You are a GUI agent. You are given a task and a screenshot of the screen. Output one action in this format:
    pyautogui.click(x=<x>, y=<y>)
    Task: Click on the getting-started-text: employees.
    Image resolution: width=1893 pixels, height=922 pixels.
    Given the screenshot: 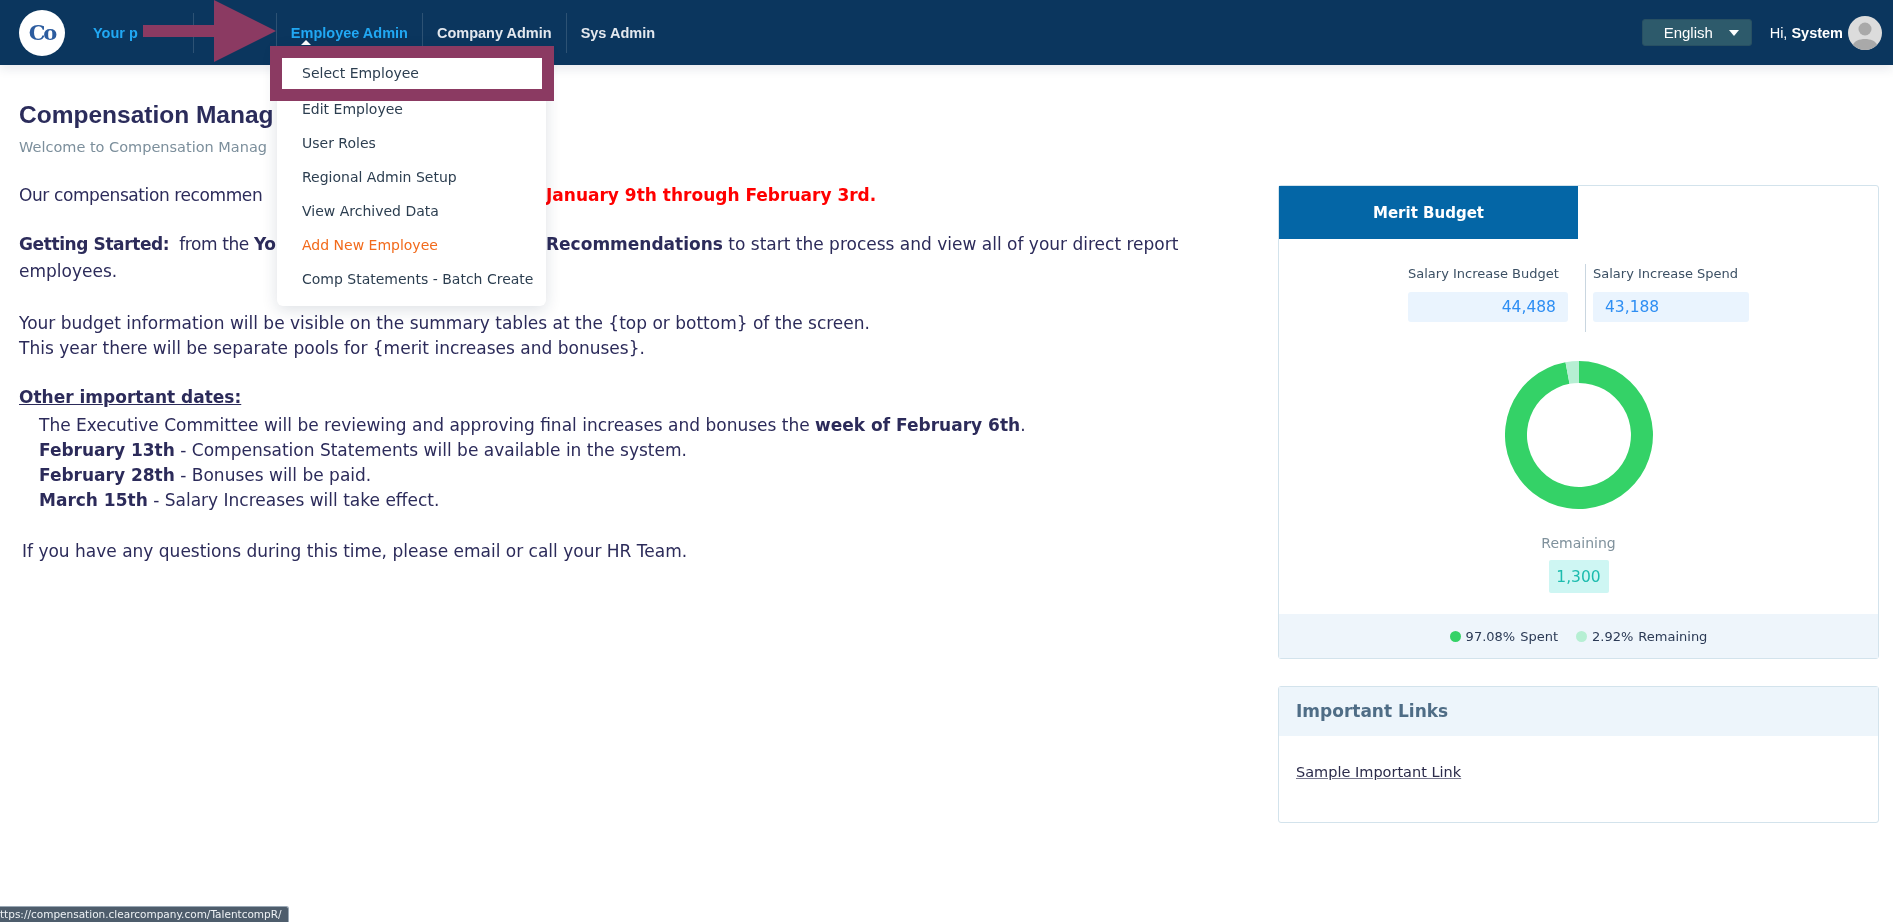 What is the action you would take?
    pyautogui.click(x=68, y=271)
    